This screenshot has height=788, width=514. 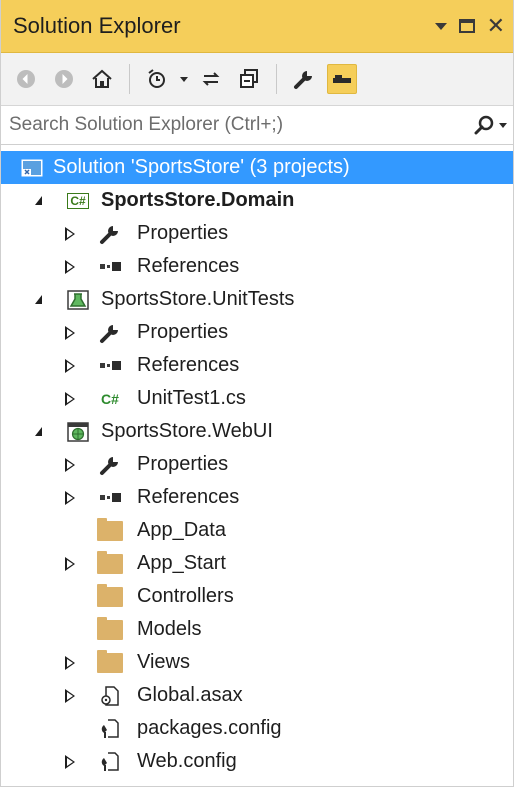 I want to click on tree-item-folder-app-data: App_Data, so click(x=257, y=530).